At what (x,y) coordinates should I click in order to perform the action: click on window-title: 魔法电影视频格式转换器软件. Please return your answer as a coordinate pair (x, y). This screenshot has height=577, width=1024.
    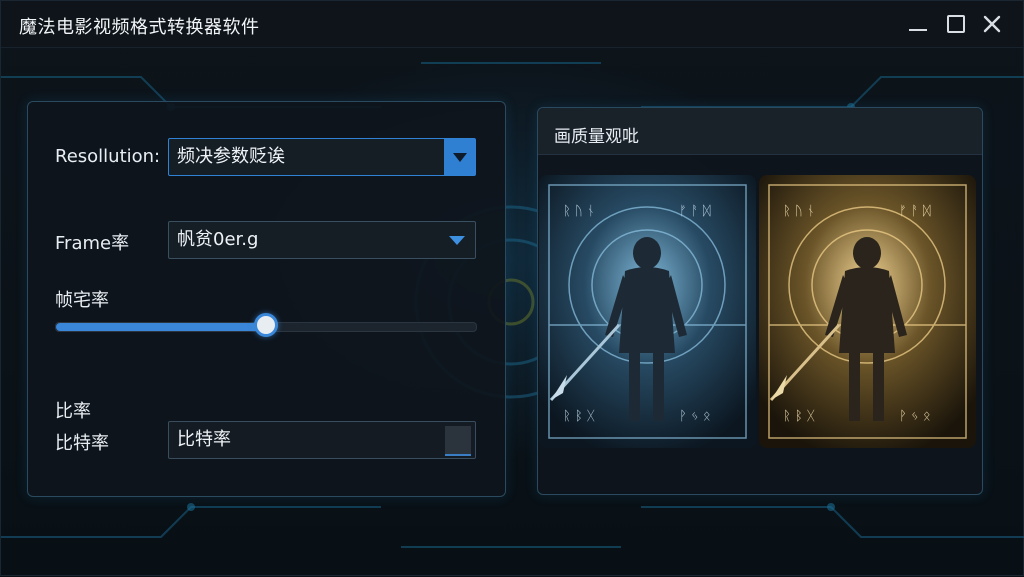
    Looking at the image, I should click on (139, 27).